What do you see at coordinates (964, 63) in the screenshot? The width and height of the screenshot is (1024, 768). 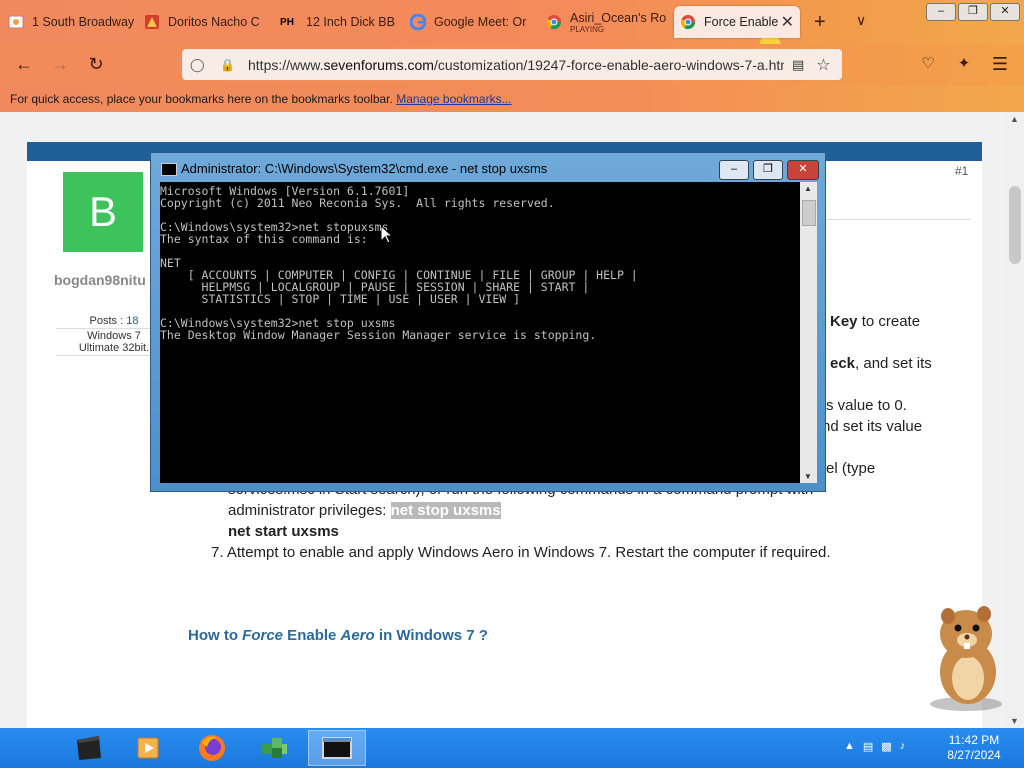 I see `extensions-icon: ✦` at bounding box center [964, 63].